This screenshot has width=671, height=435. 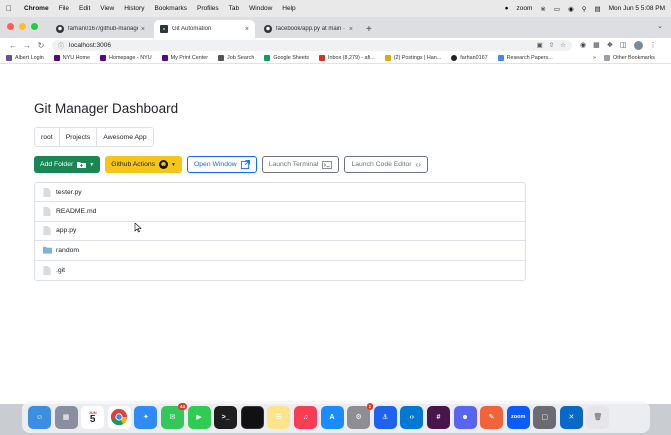 What do you see at coordinates (67, 164) in the screenshot?
I see `add-folder-button: Add Folder ▼` at bounding box center [67, 164].